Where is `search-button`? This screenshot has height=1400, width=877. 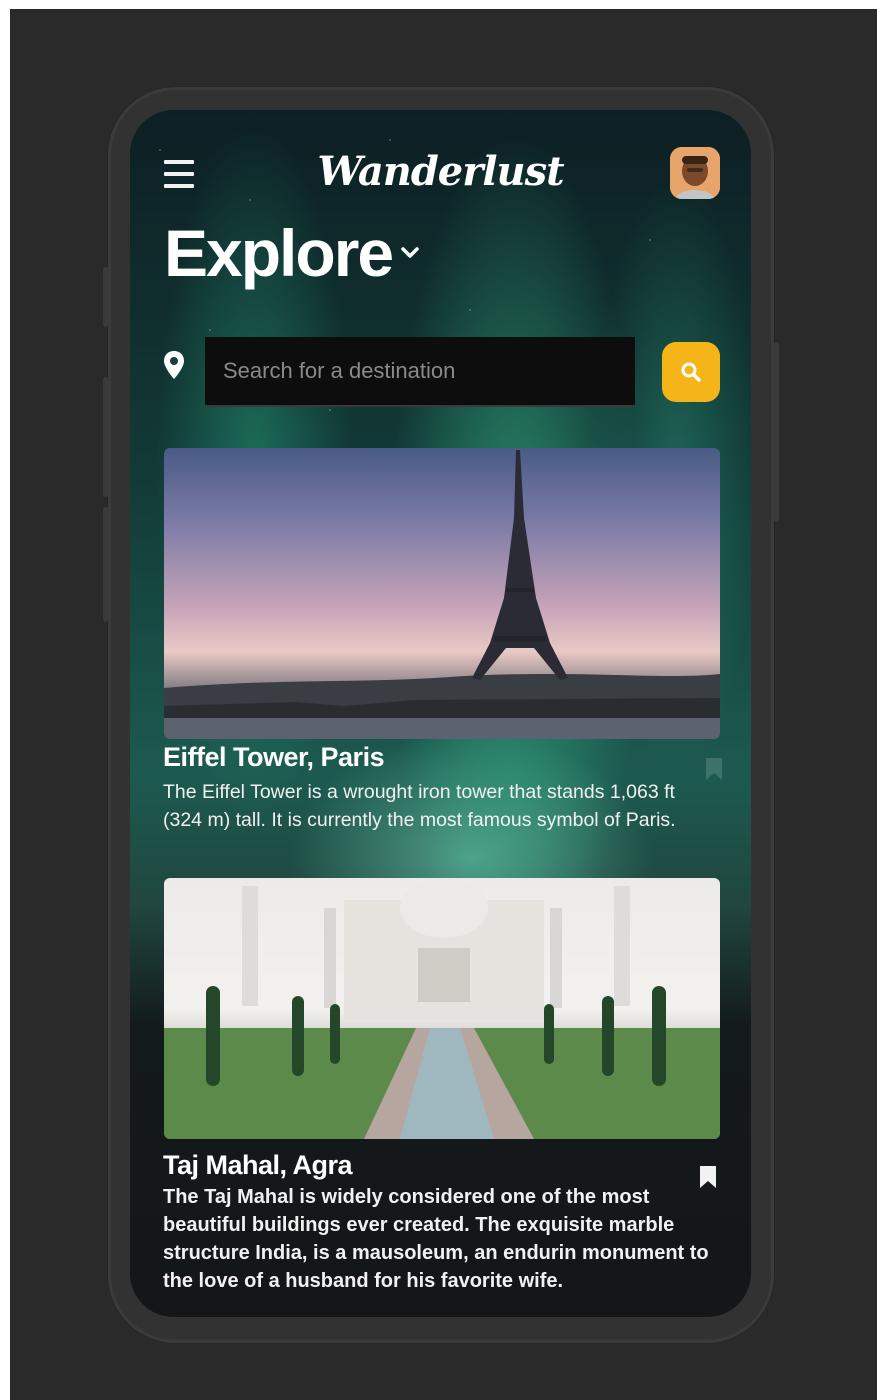 search-button is located at coordinates (691, 372).